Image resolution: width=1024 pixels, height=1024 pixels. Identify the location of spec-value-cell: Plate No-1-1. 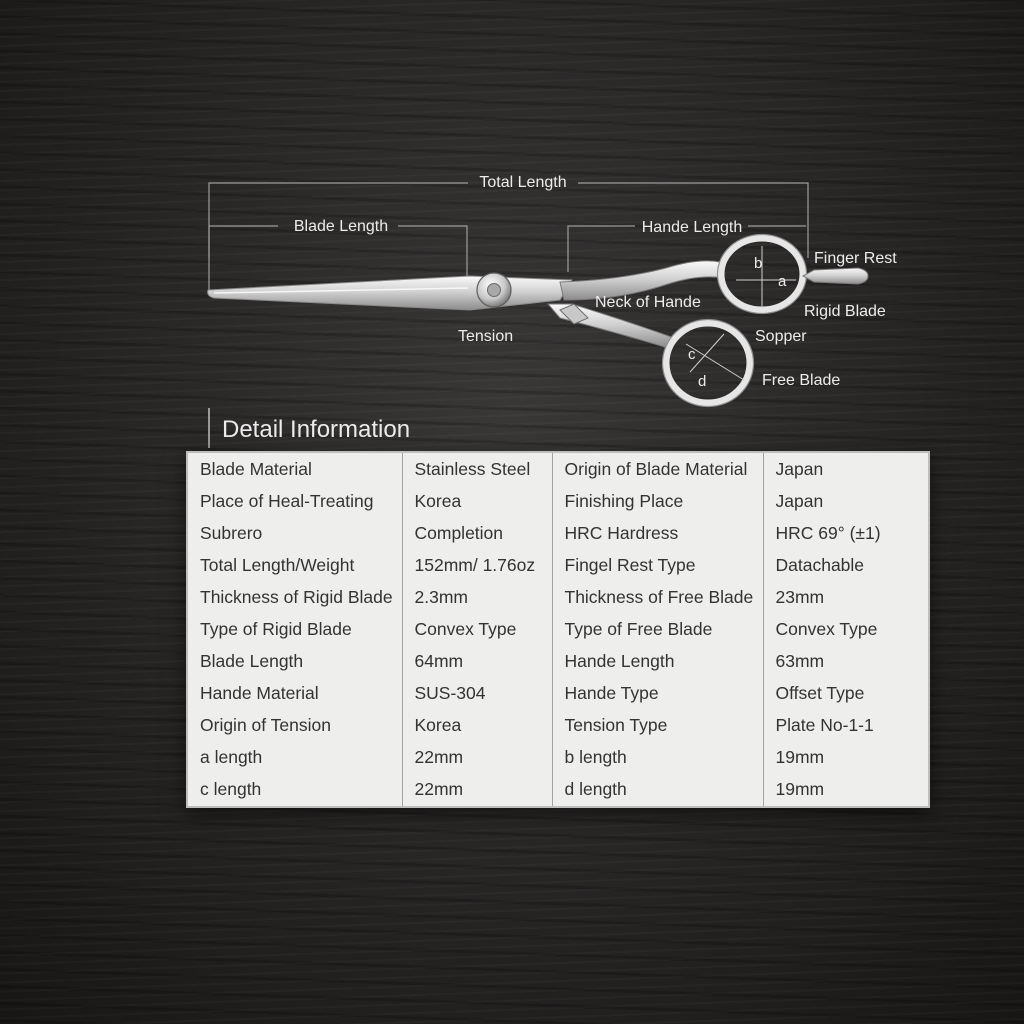
(847, 725).